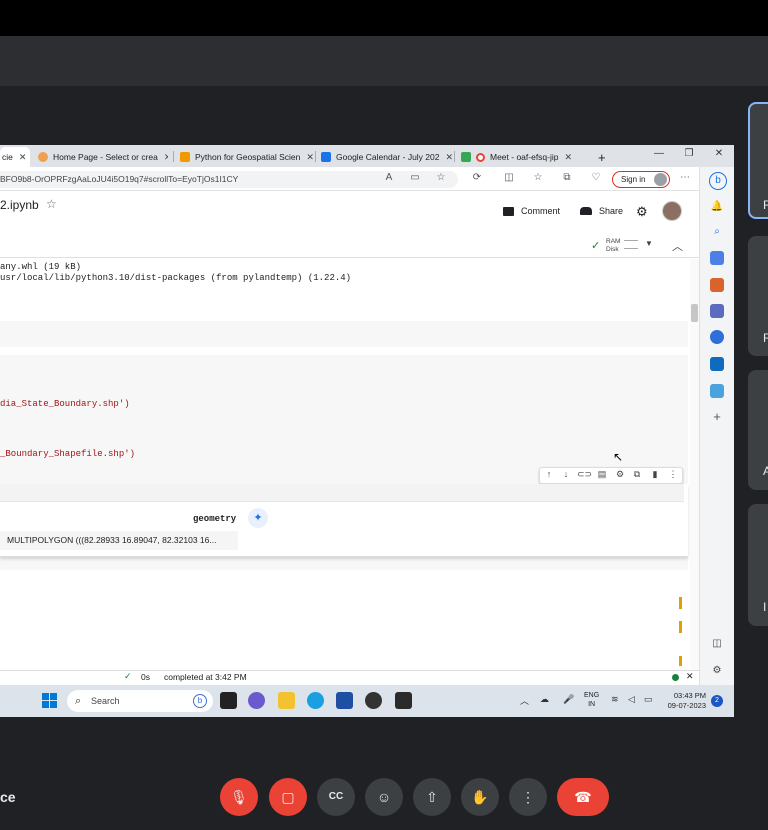 This screenshot has width=768, height=830. I want to click on tab-meet: Meet - oaf-efsq-jip ✕, so click(528, 157).